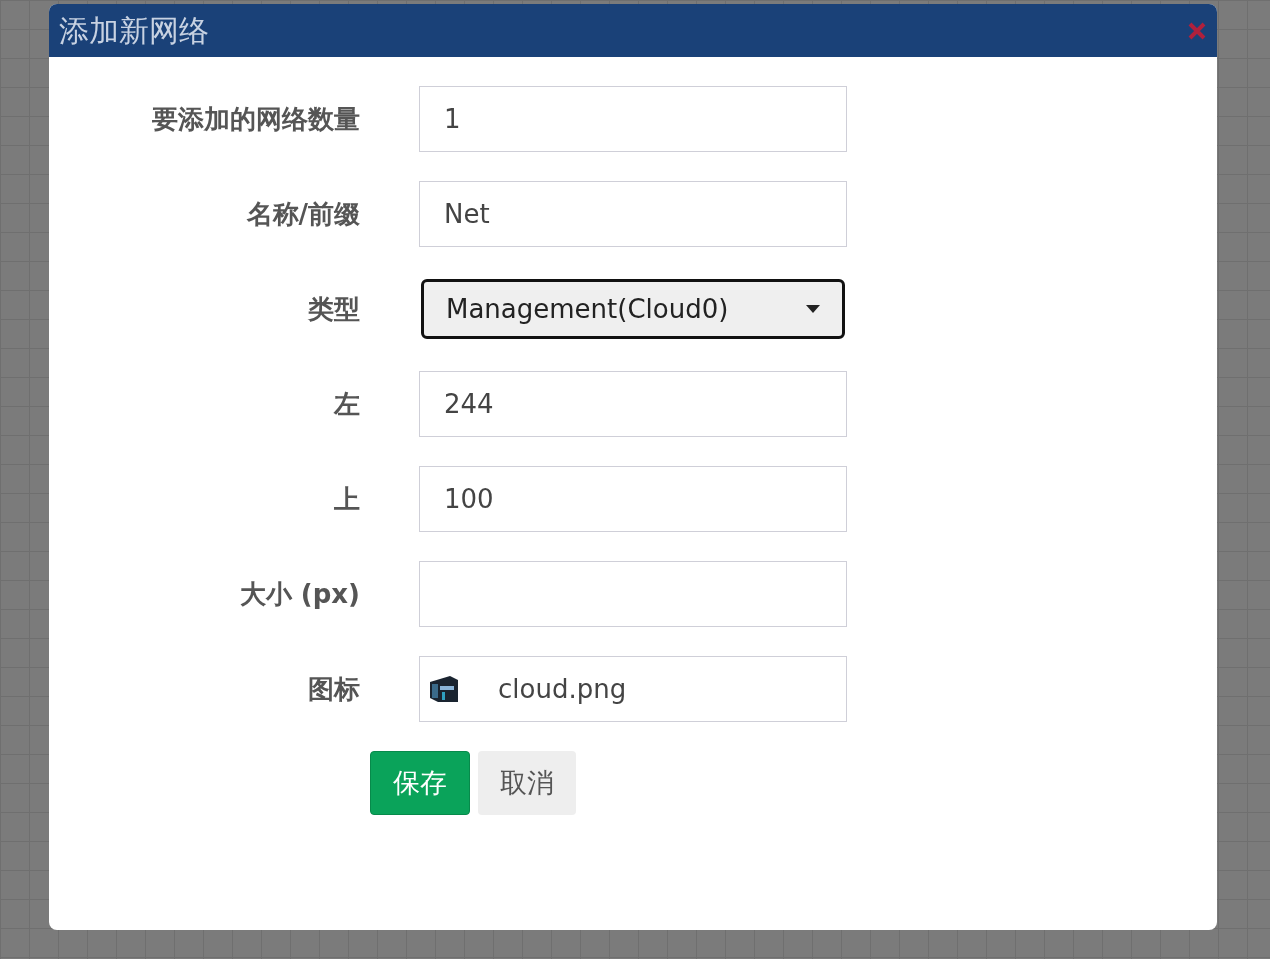 Image resolution: width=1270 pixels, height=959 pixels. I want to click on text-input-field: 244, so click(633, 404).